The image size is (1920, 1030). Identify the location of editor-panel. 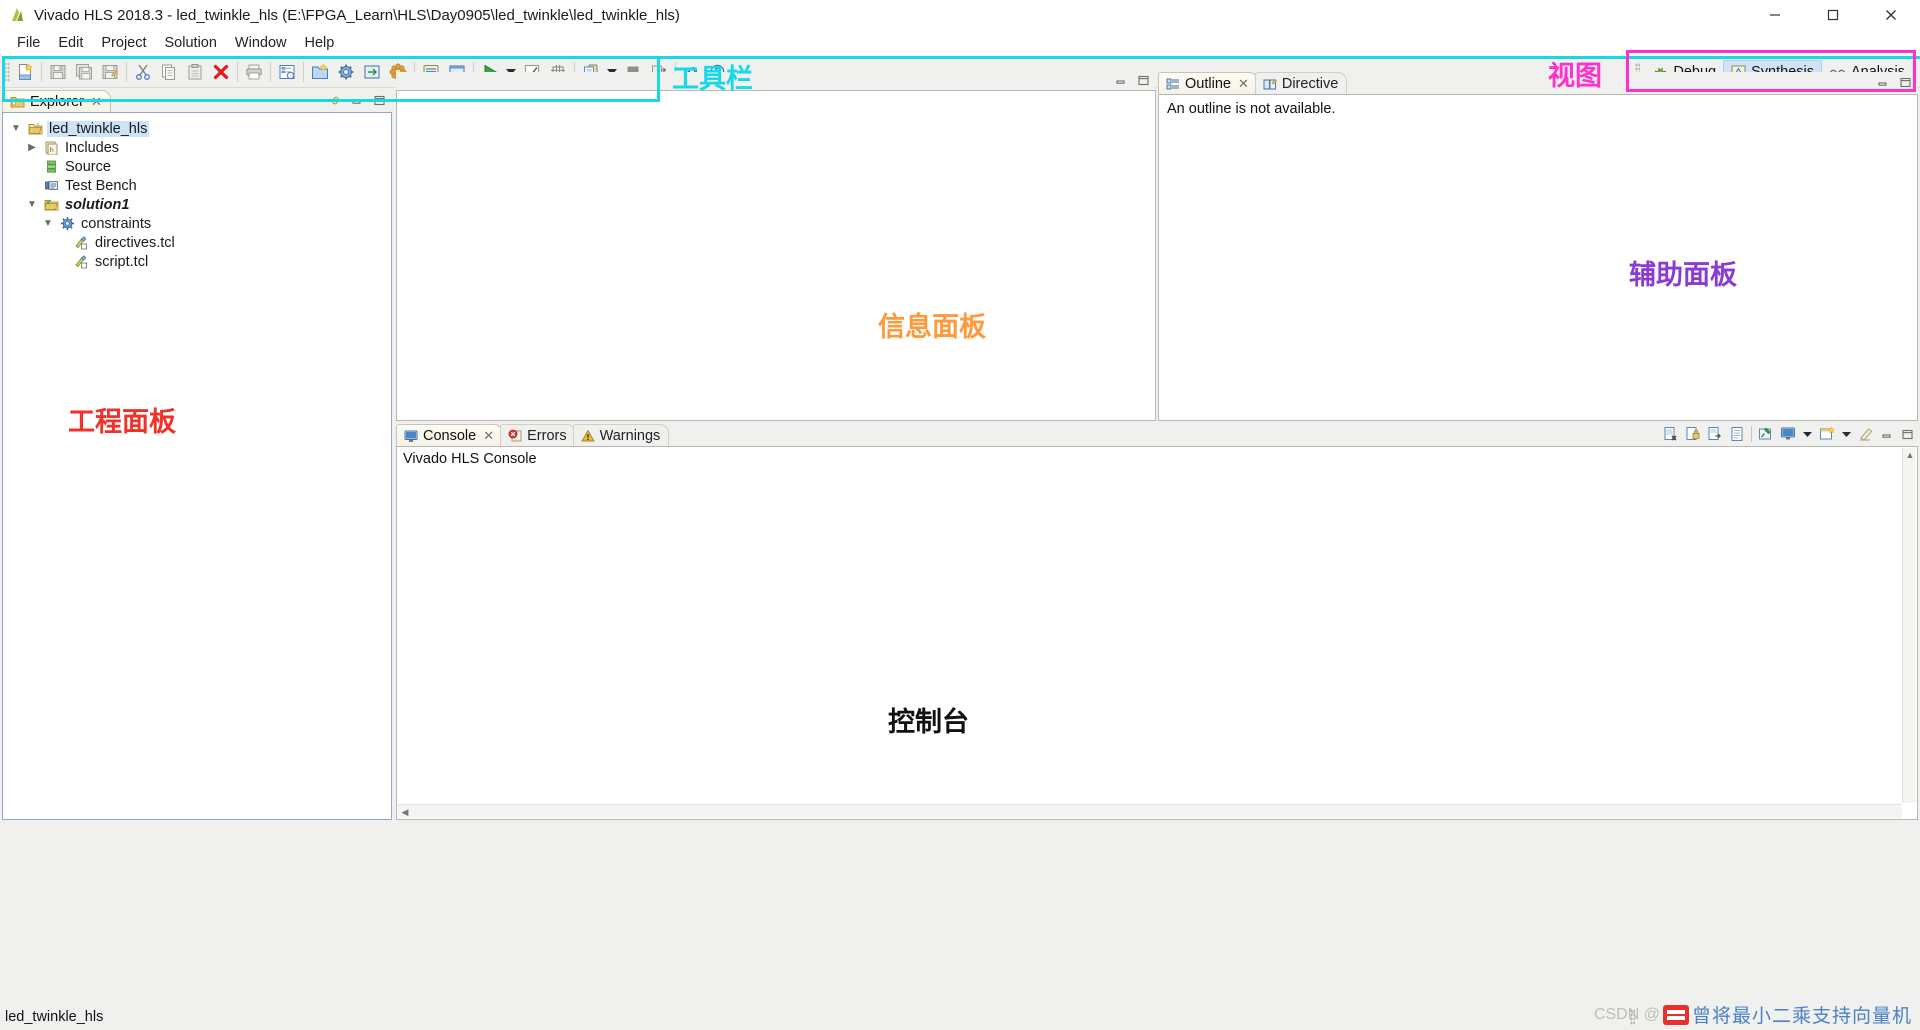
(776, 246).